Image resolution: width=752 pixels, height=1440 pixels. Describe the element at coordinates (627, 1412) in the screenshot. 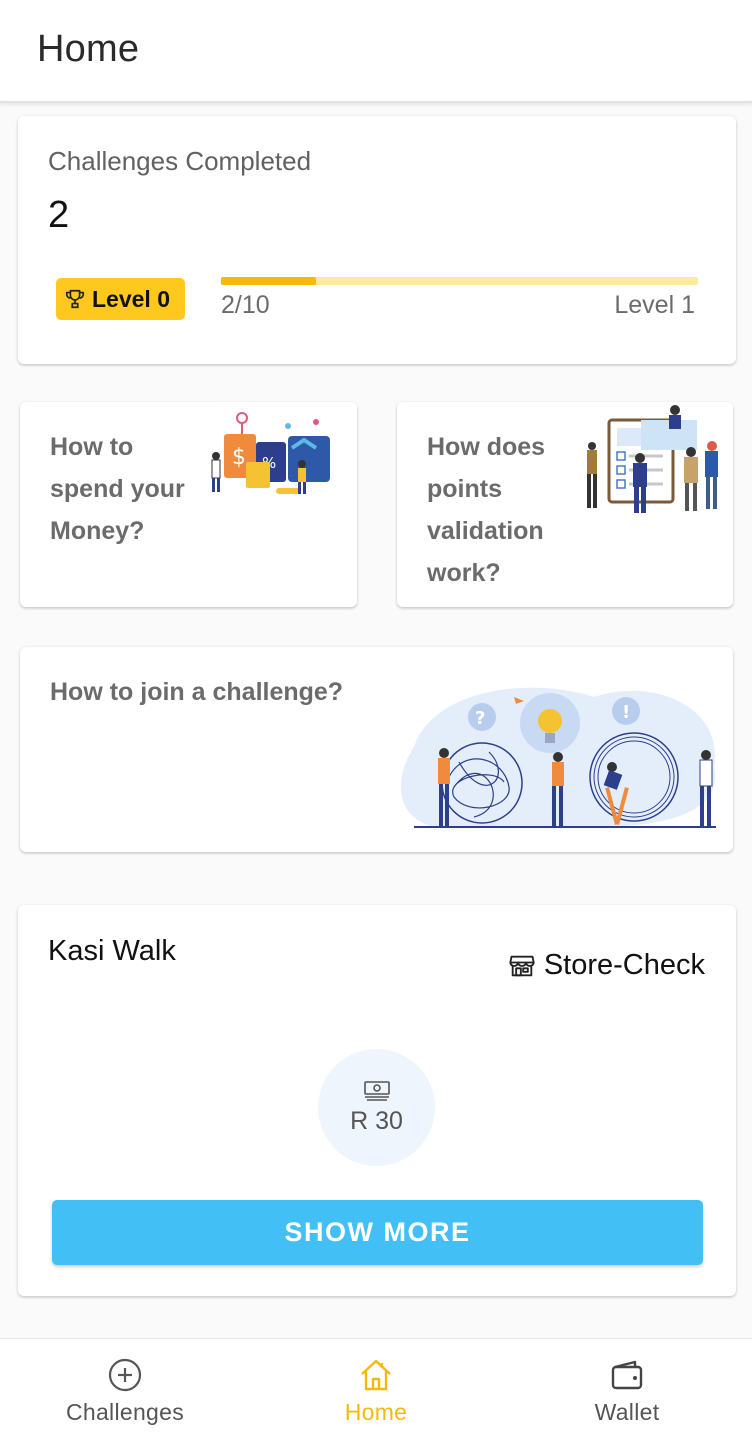

I see `nav-wallet-label: Wallet` at that location.